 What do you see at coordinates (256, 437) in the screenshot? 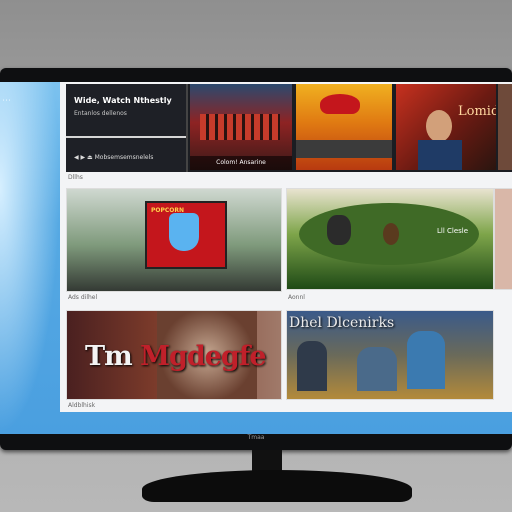
I see `tv-brand-logo: Tmaa` at bounding box center [256, 437].